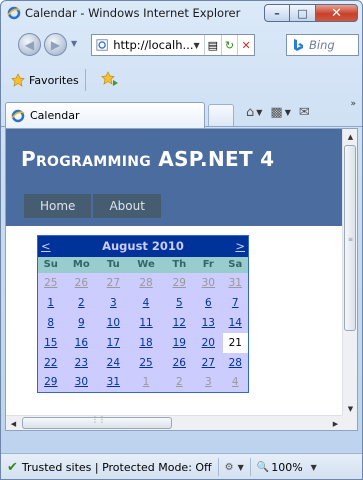 This screenshot has height=480, width=363. Describe the element at coordinates (81, 342) in the screenshot. I see `calendar-day: 16` at that location.